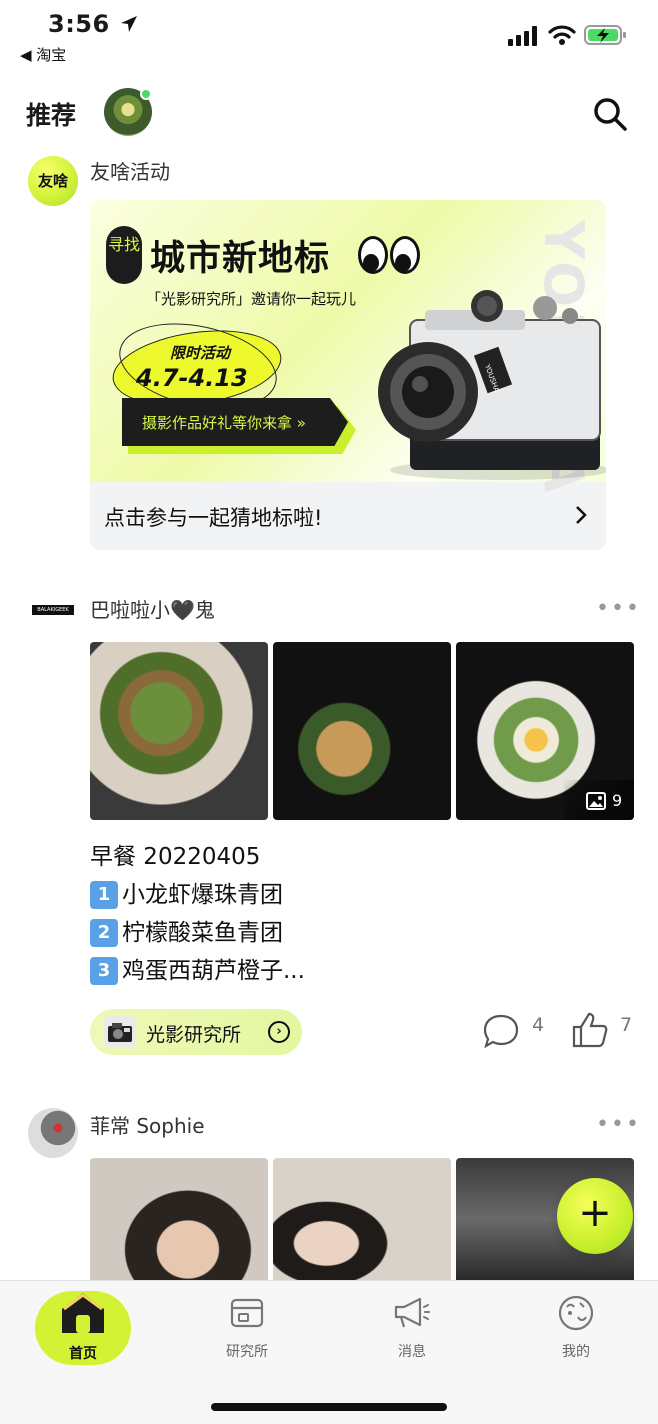  What do you see at coordinates (240, 259) in the screenshot?
I see `banner-title: 城市新地标` at bounding box center [240, 259].